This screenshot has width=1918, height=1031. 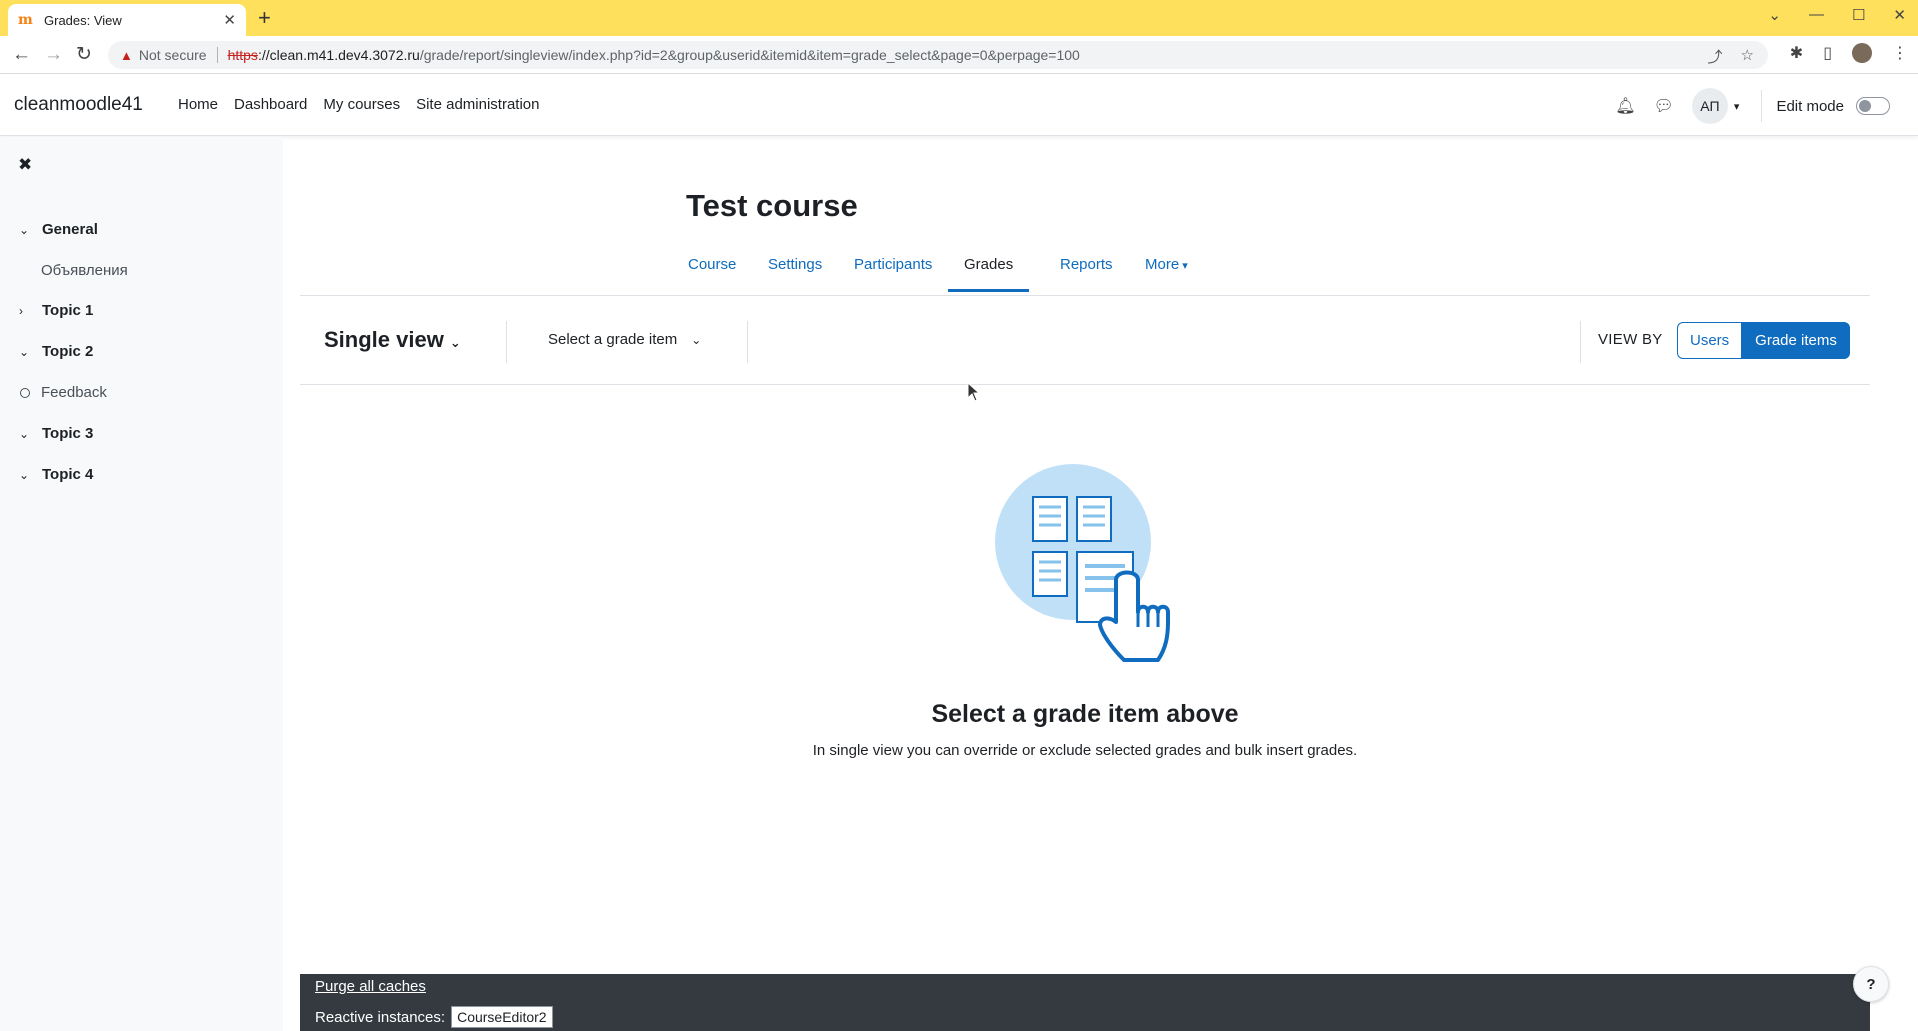 What do you see at coordinates (1774, 15) in the screenshot?
I see `tab-search-icon: ⌄` at bounding box center [1774, 15].